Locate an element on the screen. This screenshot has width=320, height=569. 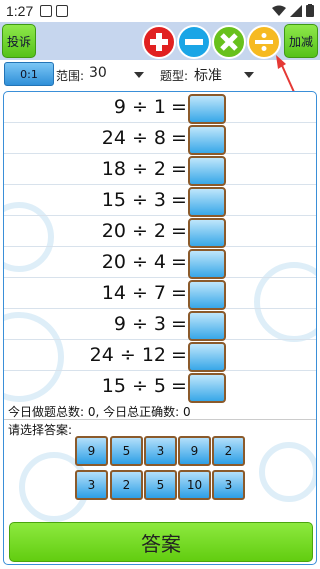
problem-row: 9 ÷ 3 = is located at coordinates (160, 325).